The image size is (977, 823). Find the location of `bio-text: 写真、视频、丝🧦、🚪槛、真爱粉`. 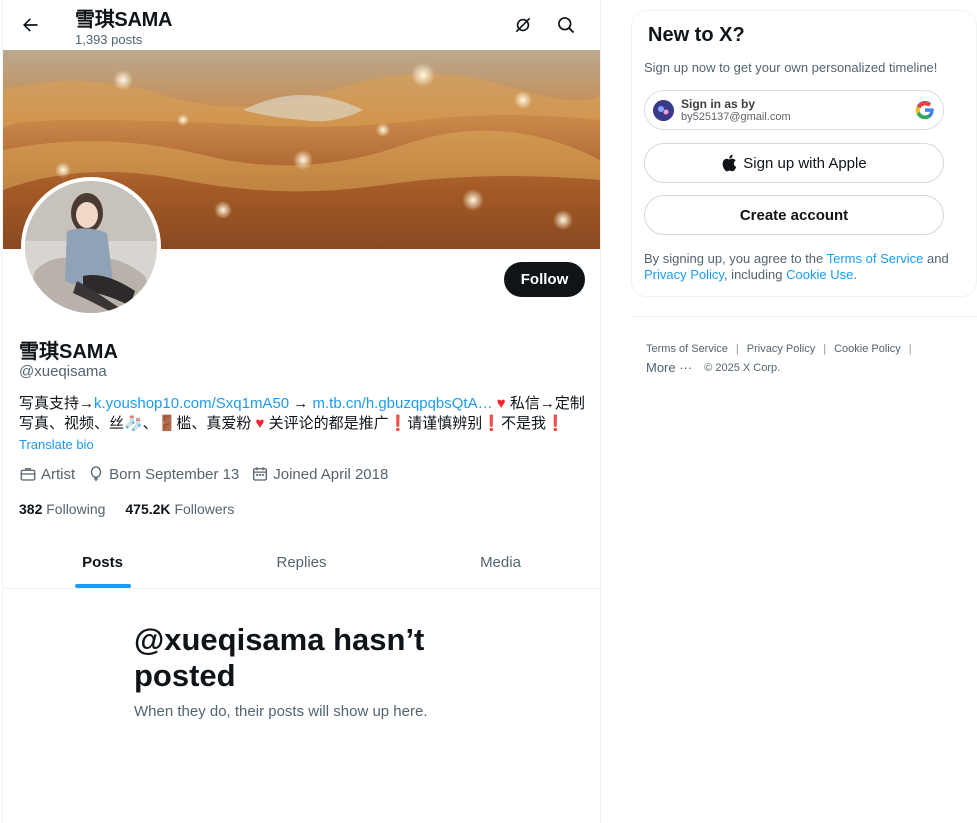

bio-text: 写真、视频、丝🧦、🚪槛、真爱粉 is located at coordinates (137, 423).